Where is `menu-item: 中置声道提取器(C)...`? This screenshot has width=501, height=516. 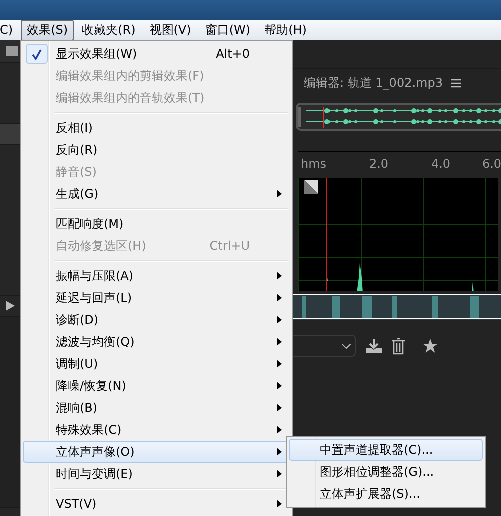
menu-item: 中置声道提取器(C)... is located at coordinates (386, 450).